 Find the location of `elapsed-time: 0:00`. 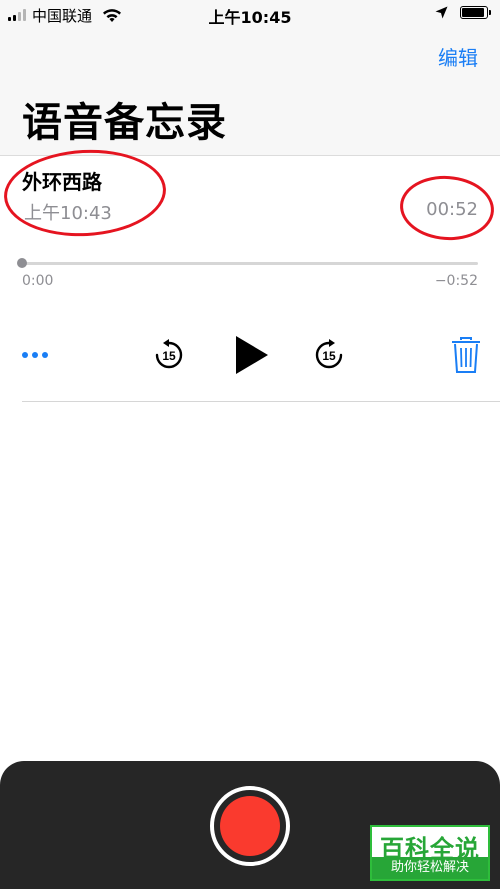

elapsed-time: 0:00 is located at coordinates (38, 281).